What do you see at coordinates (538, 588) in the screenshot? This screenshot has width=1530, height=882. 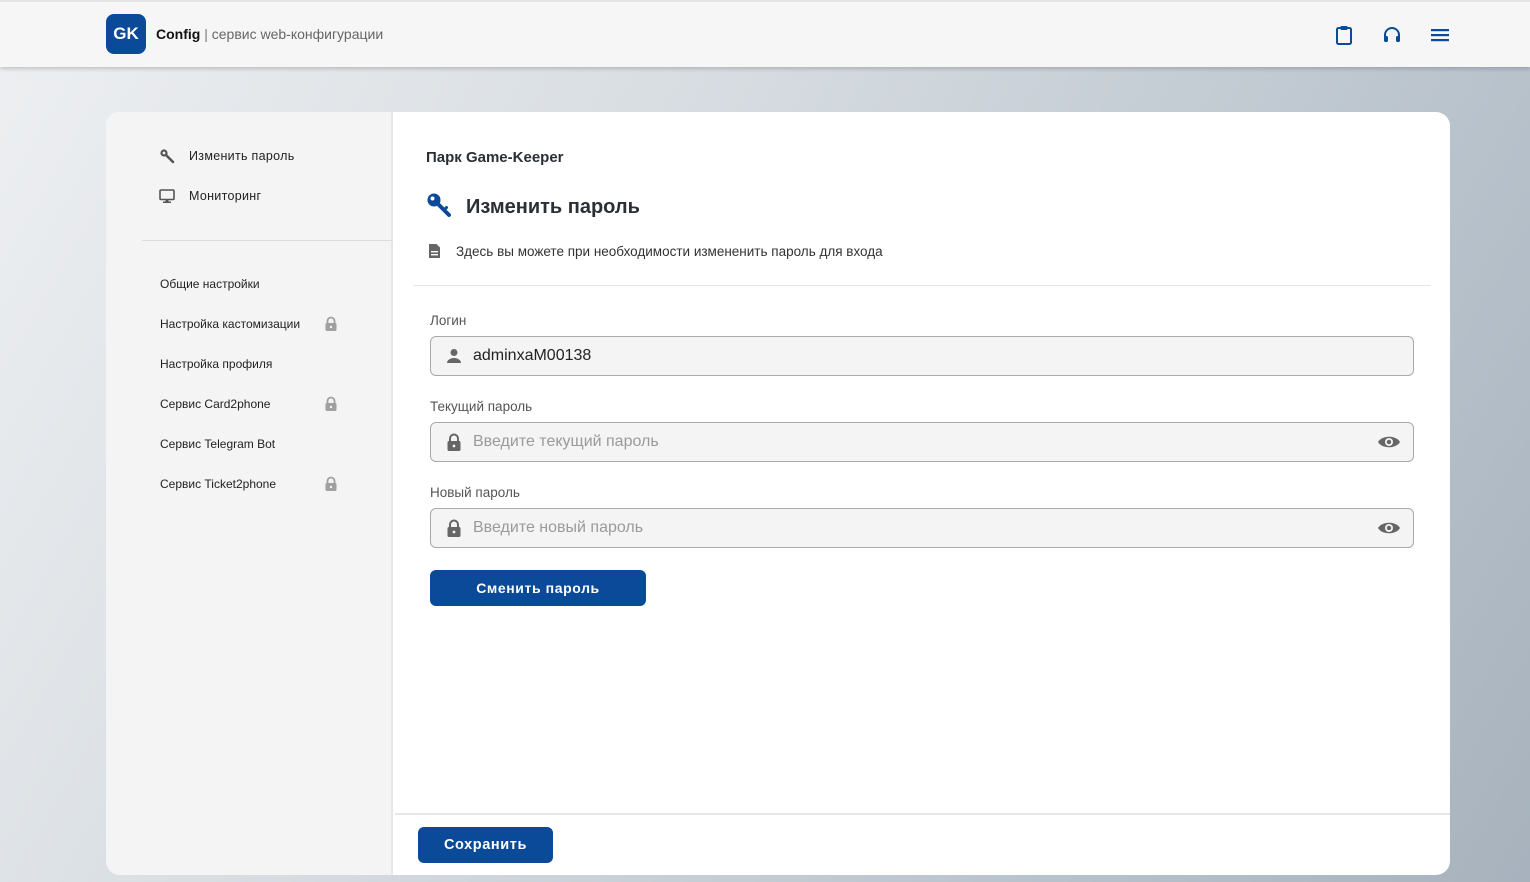 I see `change-password-button: Сменить пароль` at bounding box center [538, 588].